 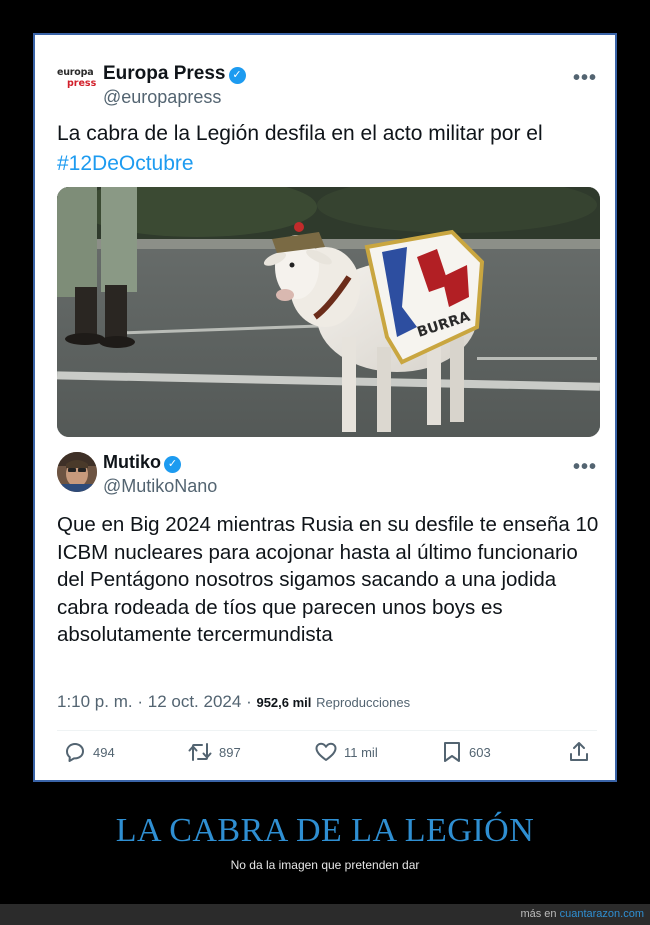 I want to click on tweet-time: 1:10 p. m., so click(x=95, y=701).